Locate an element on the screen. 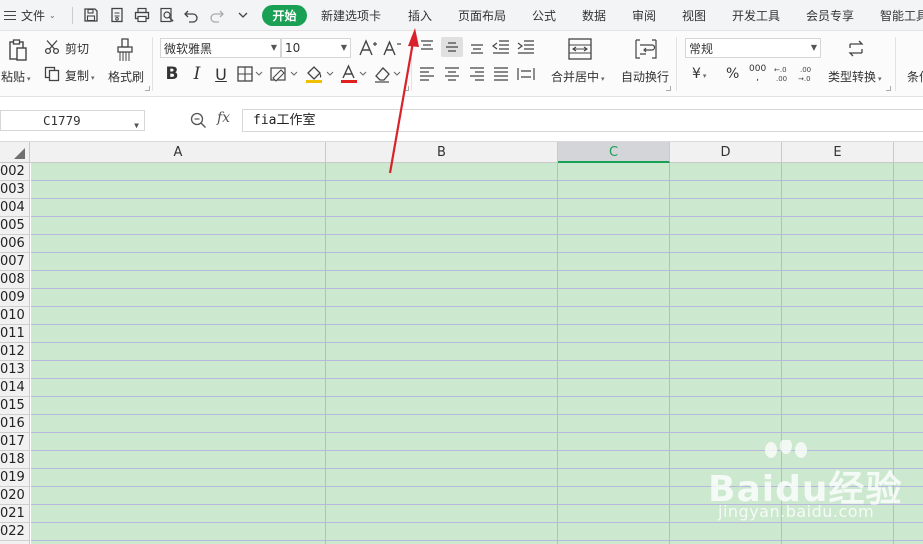  font-size-select: 10 ▼ is located at coordinates (316, 48).